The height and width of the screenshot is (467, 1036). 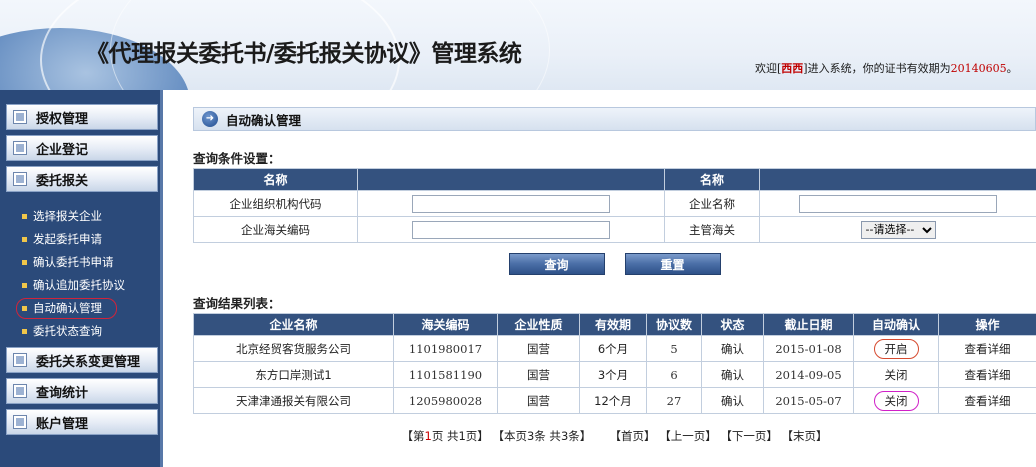 I want to click on welcome-message: 欢迎[西西]进入系统，你的证书有效期为20140605。, so click(x=886, y=68).